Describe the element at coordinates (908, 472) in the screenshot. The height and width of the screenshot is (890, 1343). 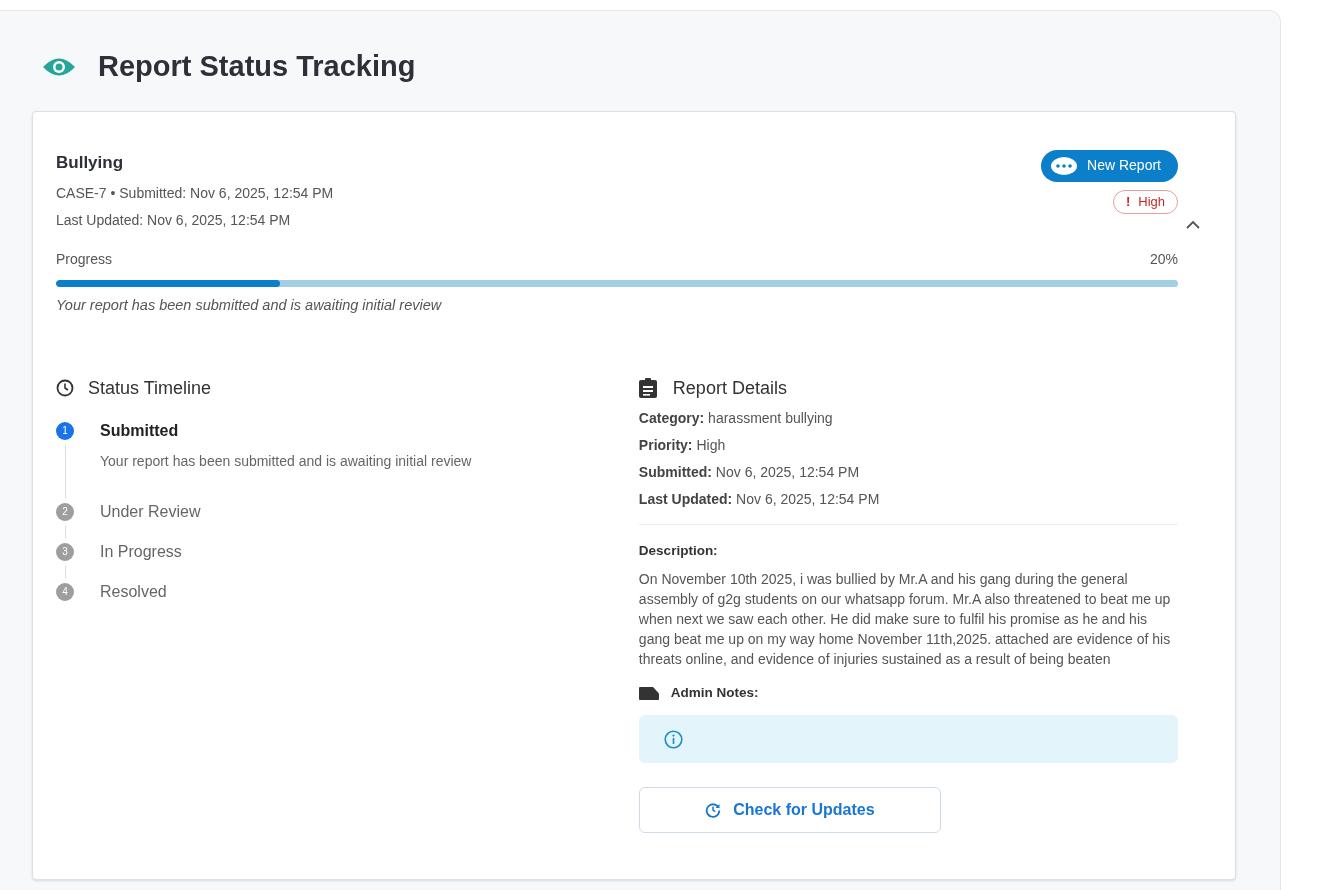
I see `detail-field: Submitted: Nov 6, 2025, 12:54 PM` at that location.